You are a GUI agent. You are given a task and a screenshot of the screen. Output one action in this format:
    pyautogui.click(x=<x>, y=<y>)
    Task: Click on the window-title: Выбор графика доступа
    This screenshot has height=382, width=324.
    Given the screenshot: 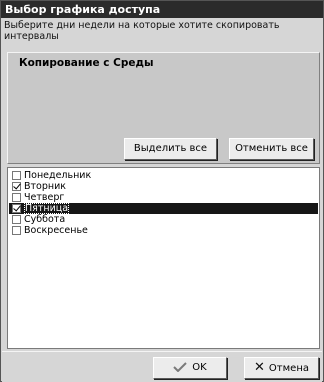 What is the action you would take?
    pyautogui.click(x=162, y=9)
    